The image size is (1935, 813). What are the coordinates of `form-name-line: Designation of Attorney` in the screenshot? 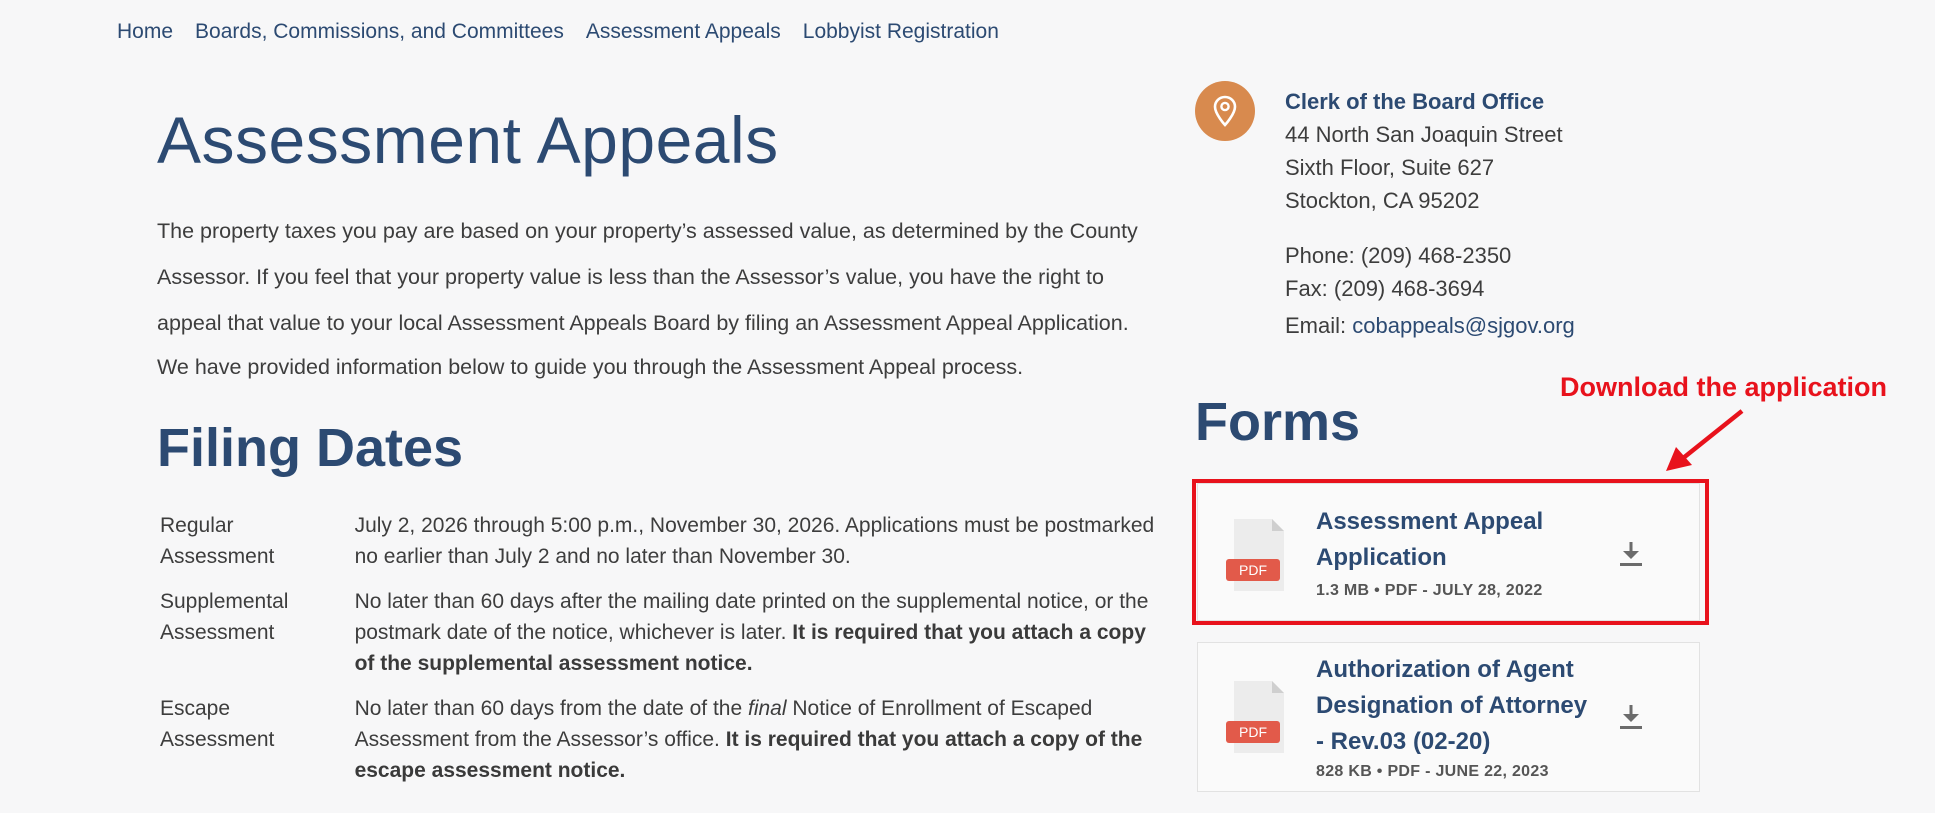 It's located at (1452, 705).